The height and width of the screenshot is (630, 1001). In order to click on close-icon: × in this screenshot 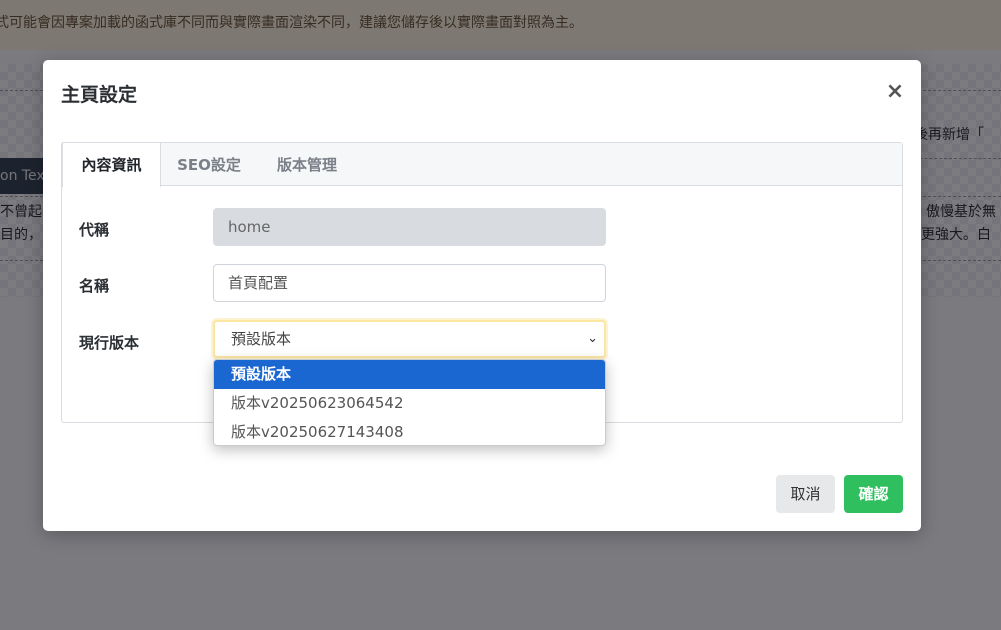, I will do `click(895, 92)`.